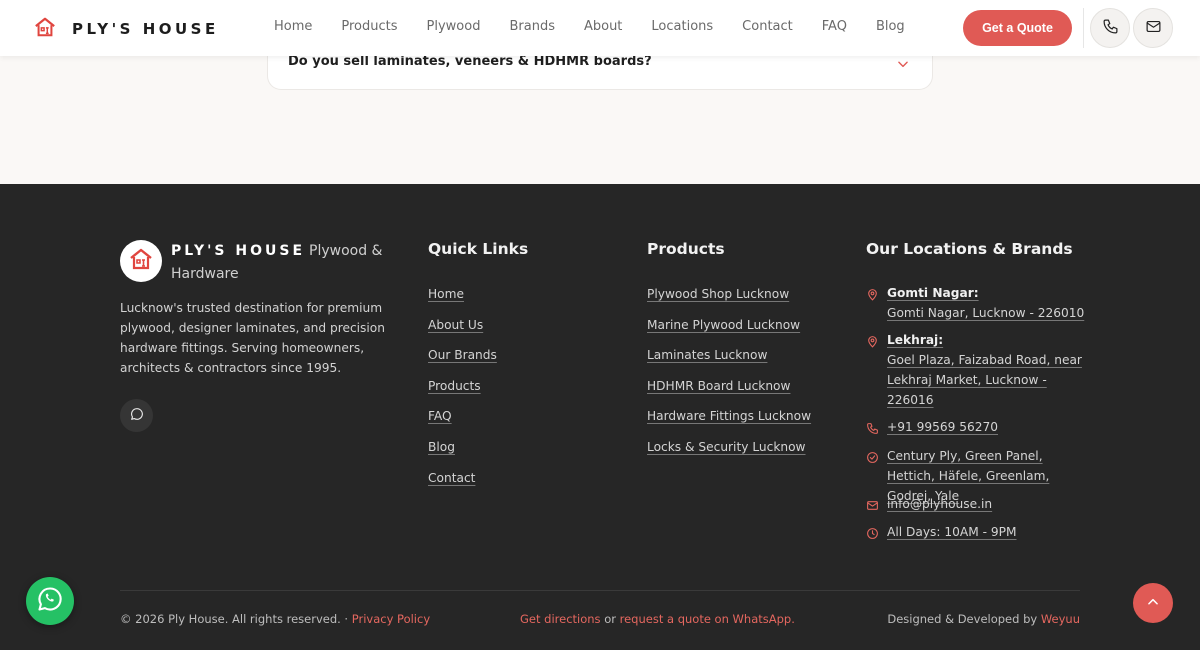  Describe the element at coordinates (834, 26) in the screenshot. I see `nav-faq: FAQ` at that location.